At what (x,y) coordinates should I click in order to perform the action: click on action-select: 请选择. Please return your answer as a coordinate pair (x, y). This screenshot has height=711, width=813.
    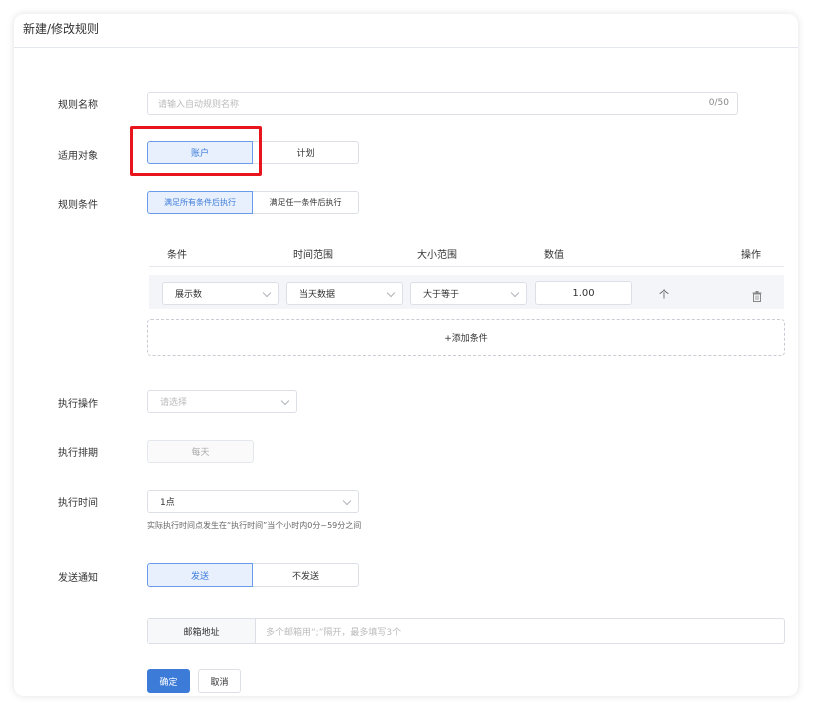
    Looking at the image, I should click on (222, 401).